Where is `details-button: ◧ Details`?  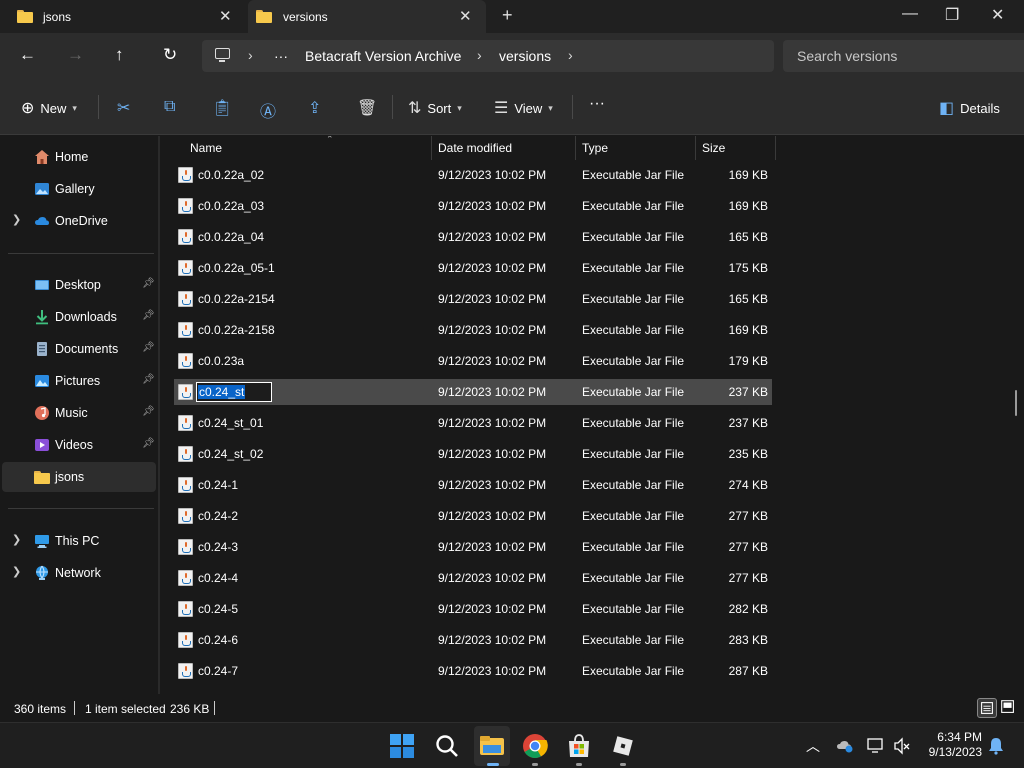 details-button: ◧ Details is located at coordinates (969, 108).